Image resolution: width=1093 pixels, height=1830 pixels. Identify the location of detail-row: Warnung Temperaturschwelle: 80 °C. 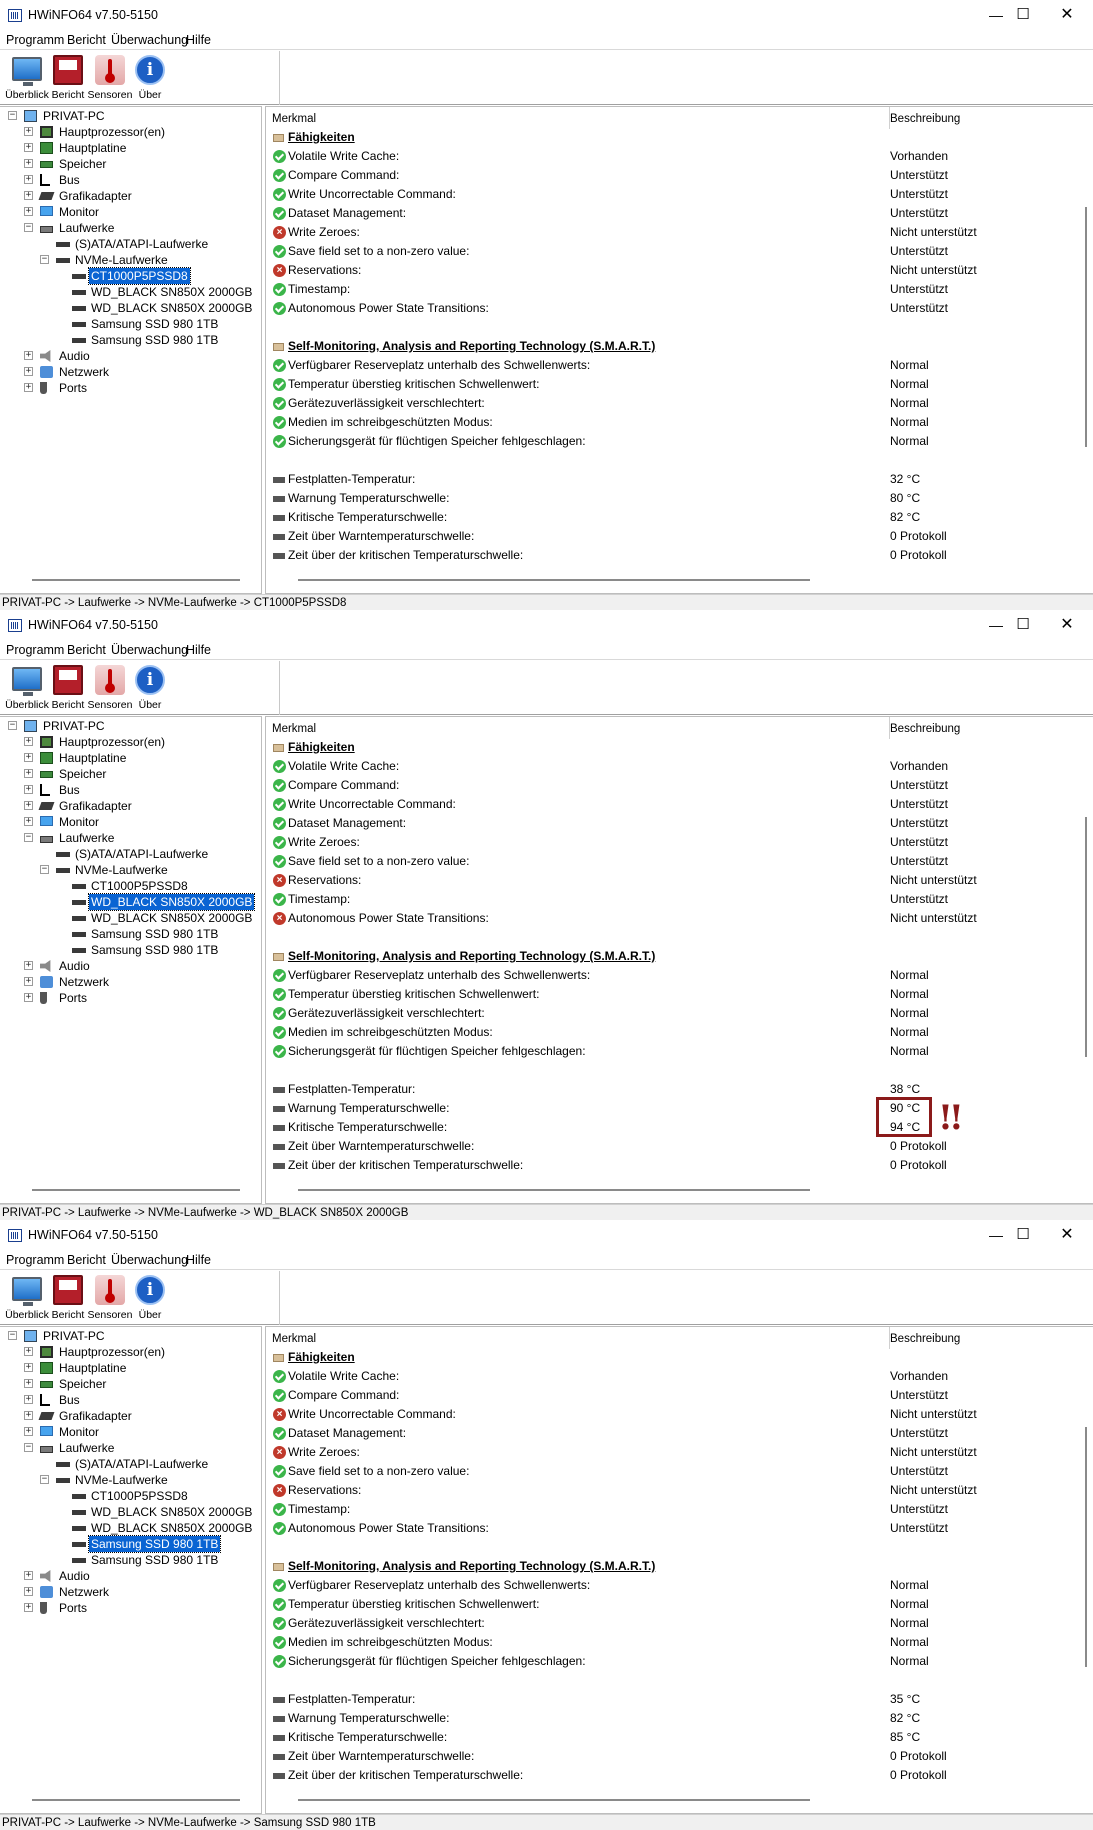
(679, 498).